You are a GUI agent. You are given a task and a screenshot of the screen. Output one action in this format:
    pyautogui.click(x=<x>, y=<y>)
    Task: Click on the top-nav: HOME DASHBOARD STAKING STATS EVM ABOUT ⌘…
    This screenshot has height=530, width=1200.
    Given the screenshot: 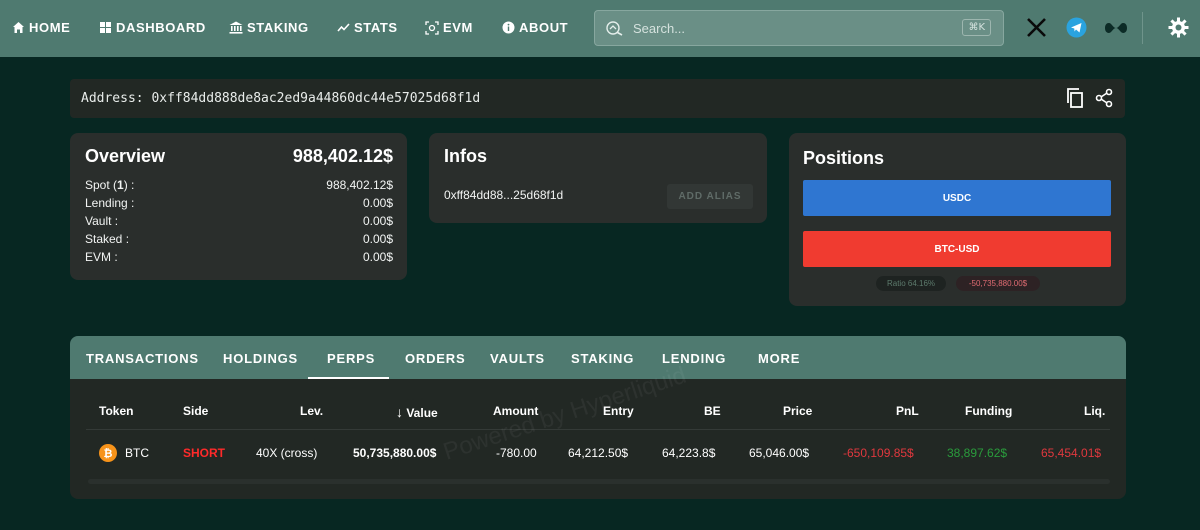 What is the action you would take?
    pyautogui.click(x=600, y=28)
    